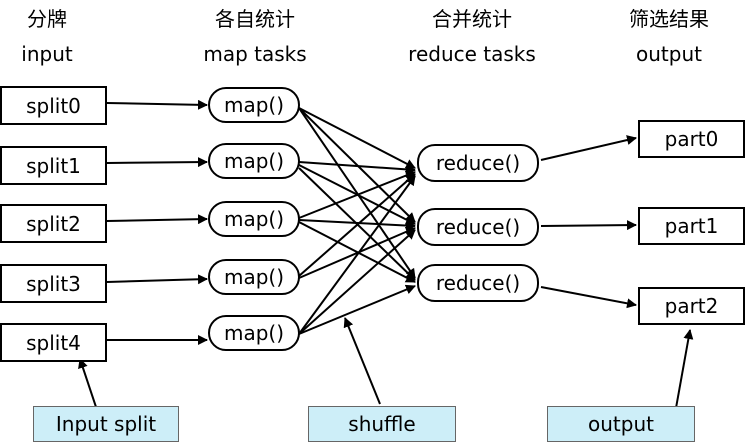 This screenshot has width=746, height=442. I want to click on part-box-2: part2, so click(691, 306).